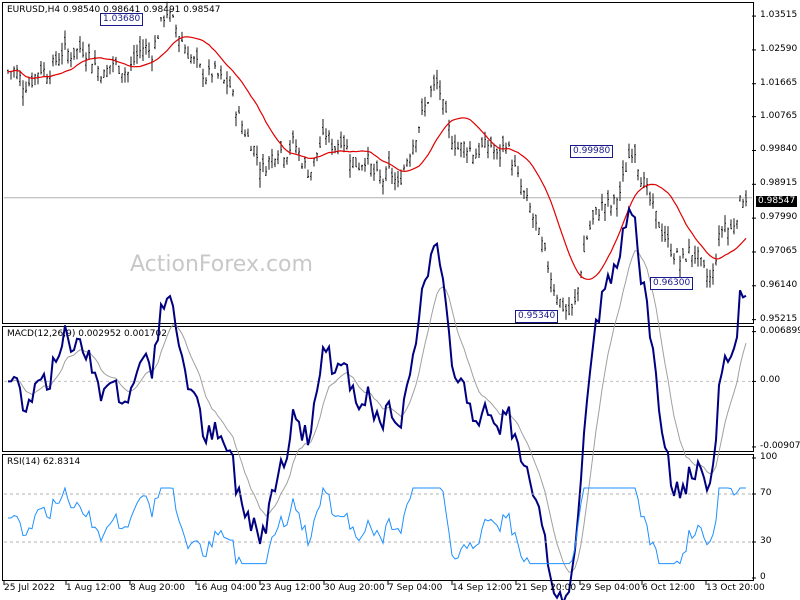  I want to click on price-y-label: 0.96140, so click(779, 284).